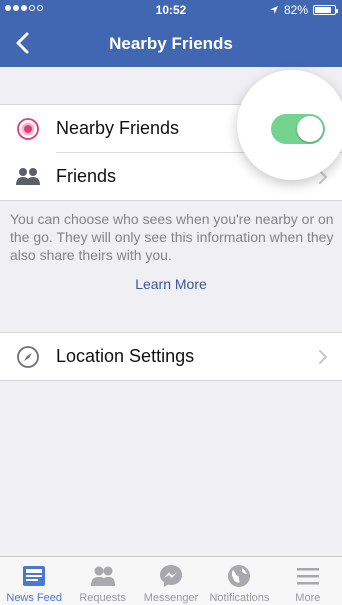  Describe the element at coordinates (239, 598) in the screenshot. I see `tab-label: Notifications` at that location.